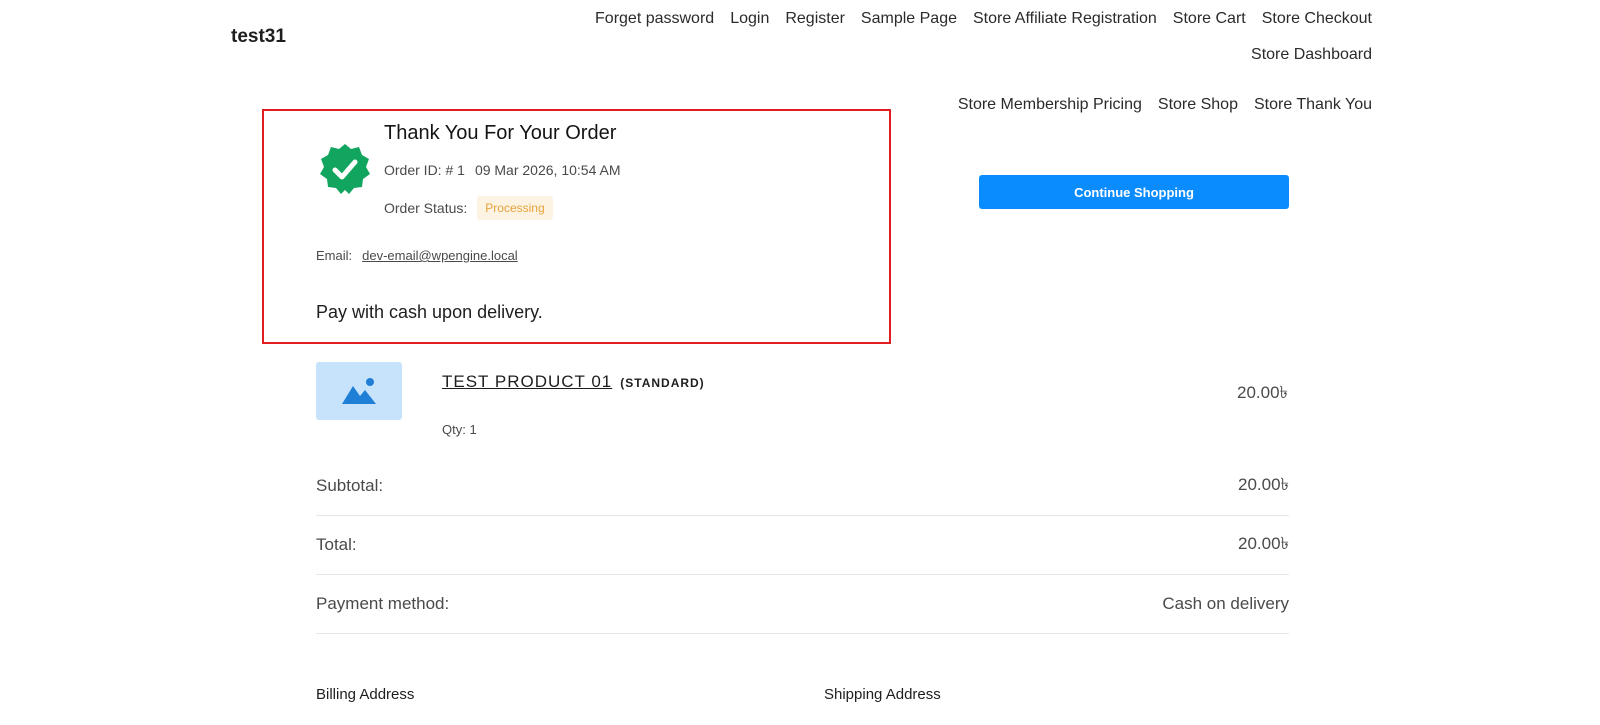 The width and height of the screenshot is (1600, 725). I want to click on email-label: Email:, so click(334, 255).